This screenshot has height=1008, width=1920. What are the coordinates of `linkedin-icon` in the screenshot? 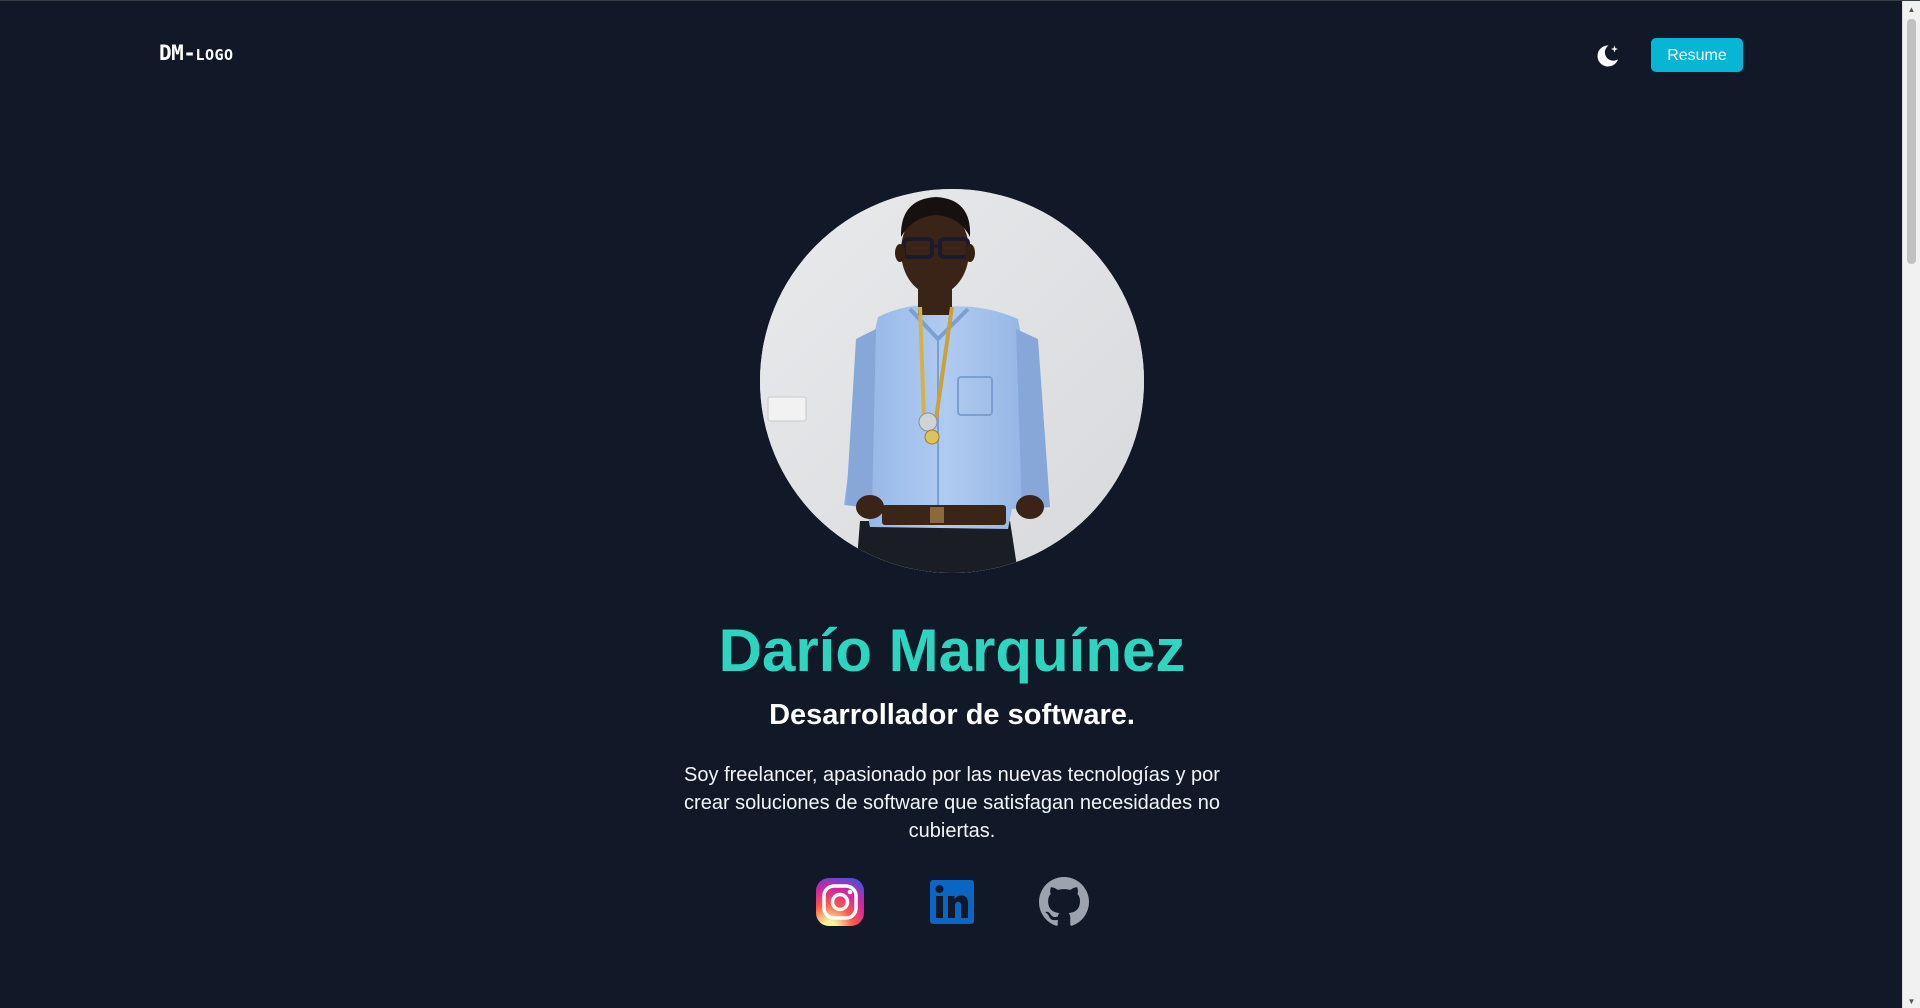 It's located at (952, 902).